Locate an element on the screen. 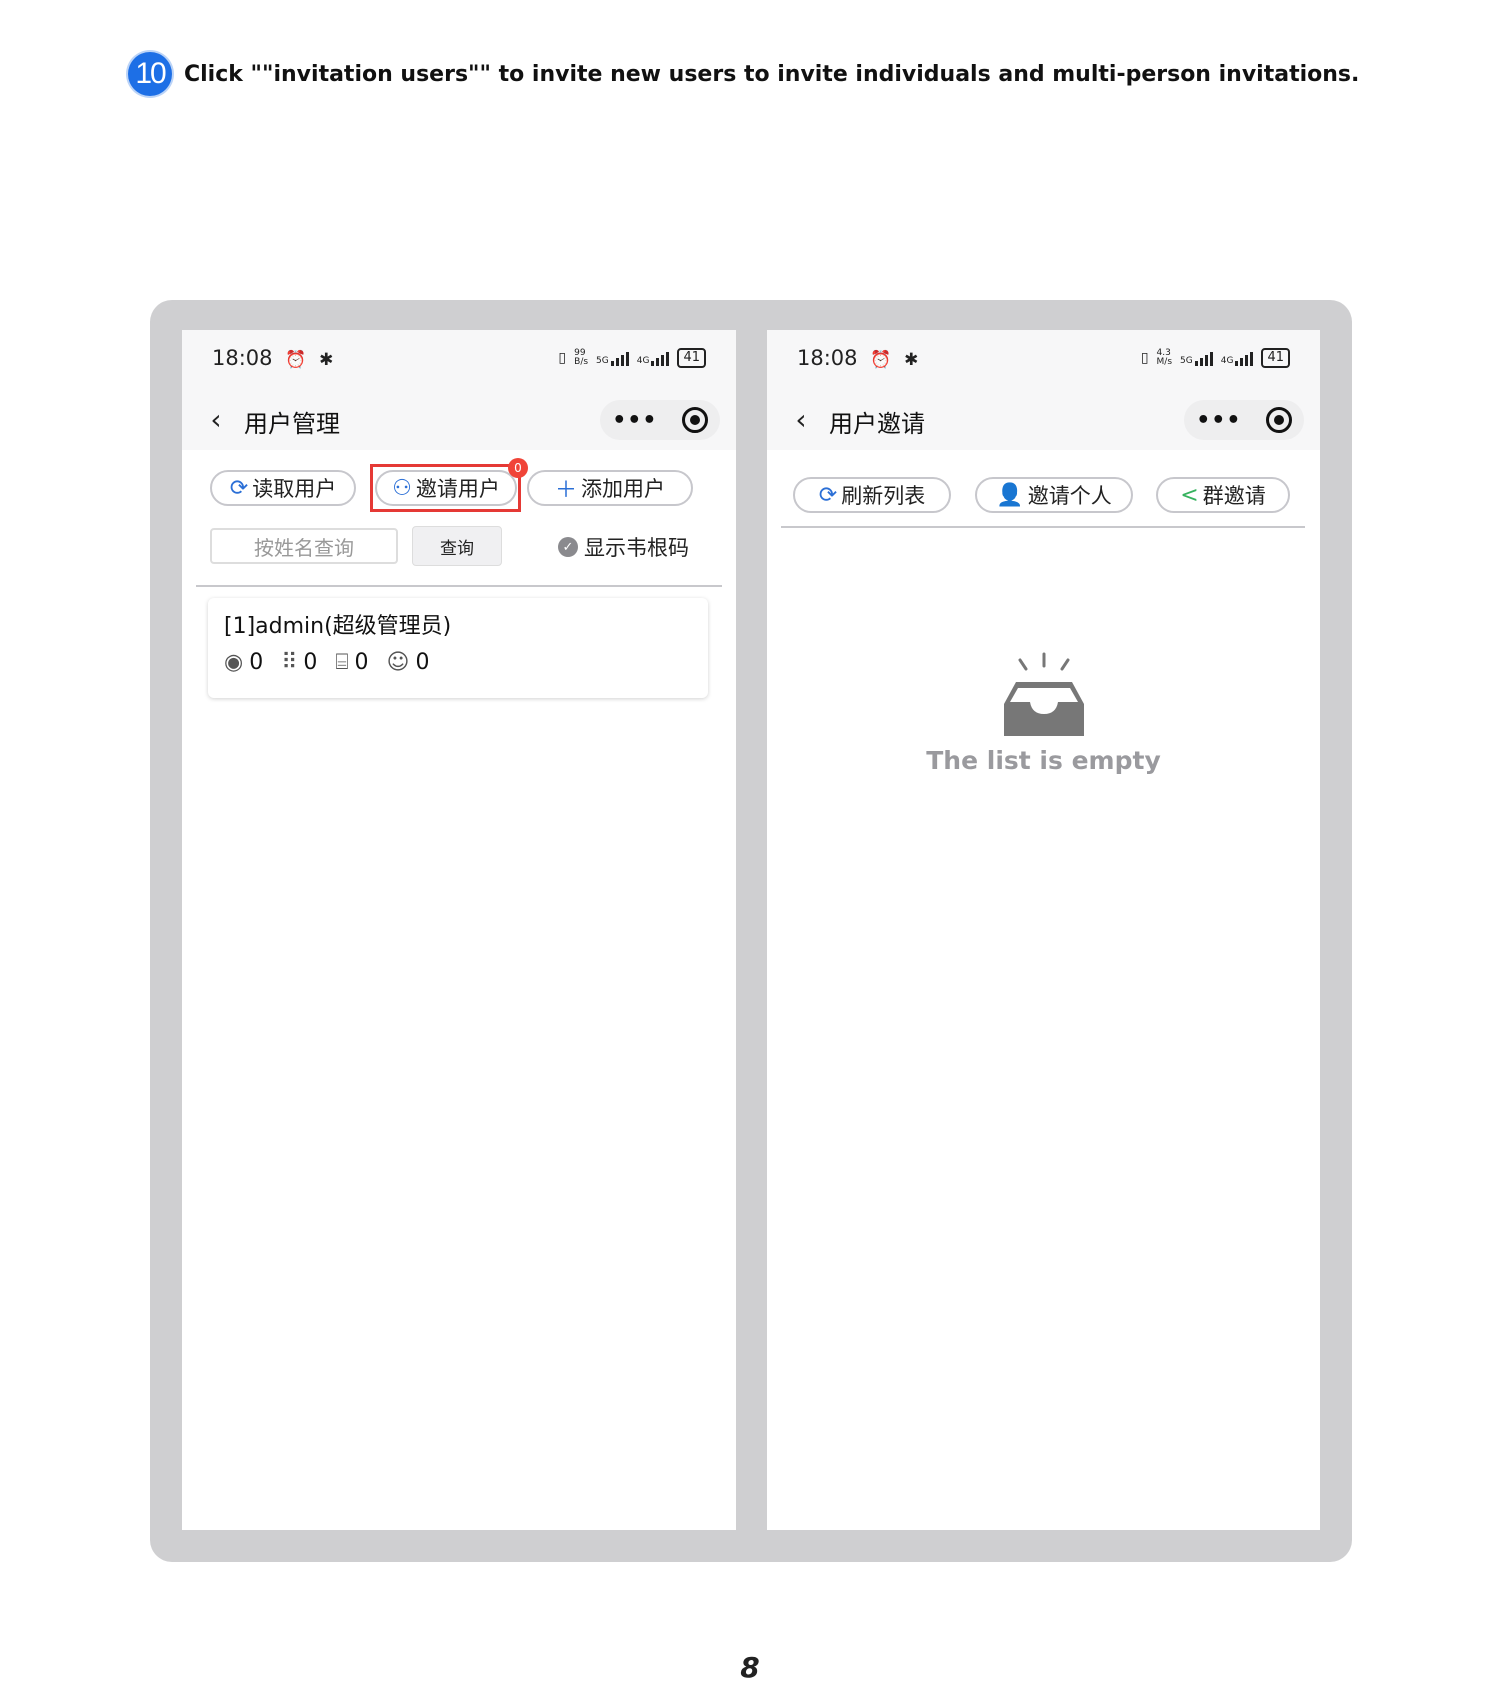  keypad-icon: ⠿ is located at coordinates (289, 662).